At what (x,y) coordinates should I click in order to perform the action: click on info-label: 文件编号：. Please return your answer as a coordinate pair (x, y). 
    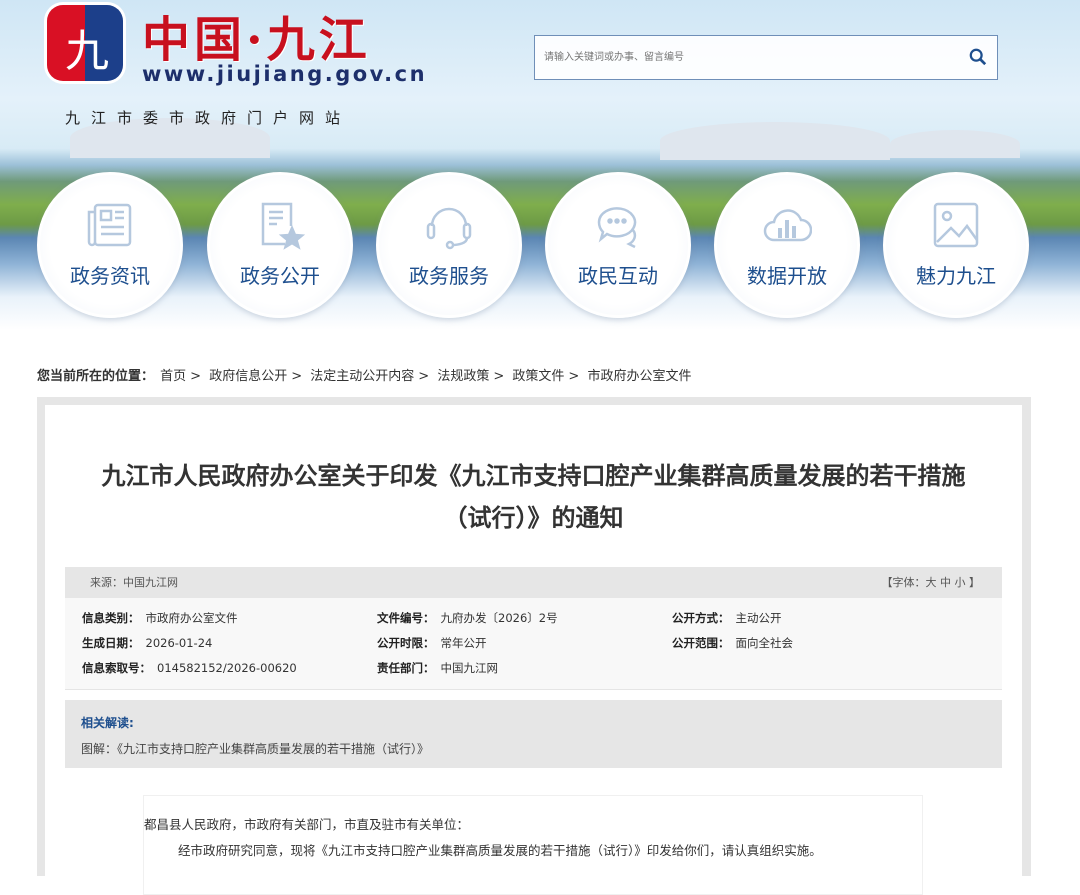
    Looking at the image, I should click on (406, 618).